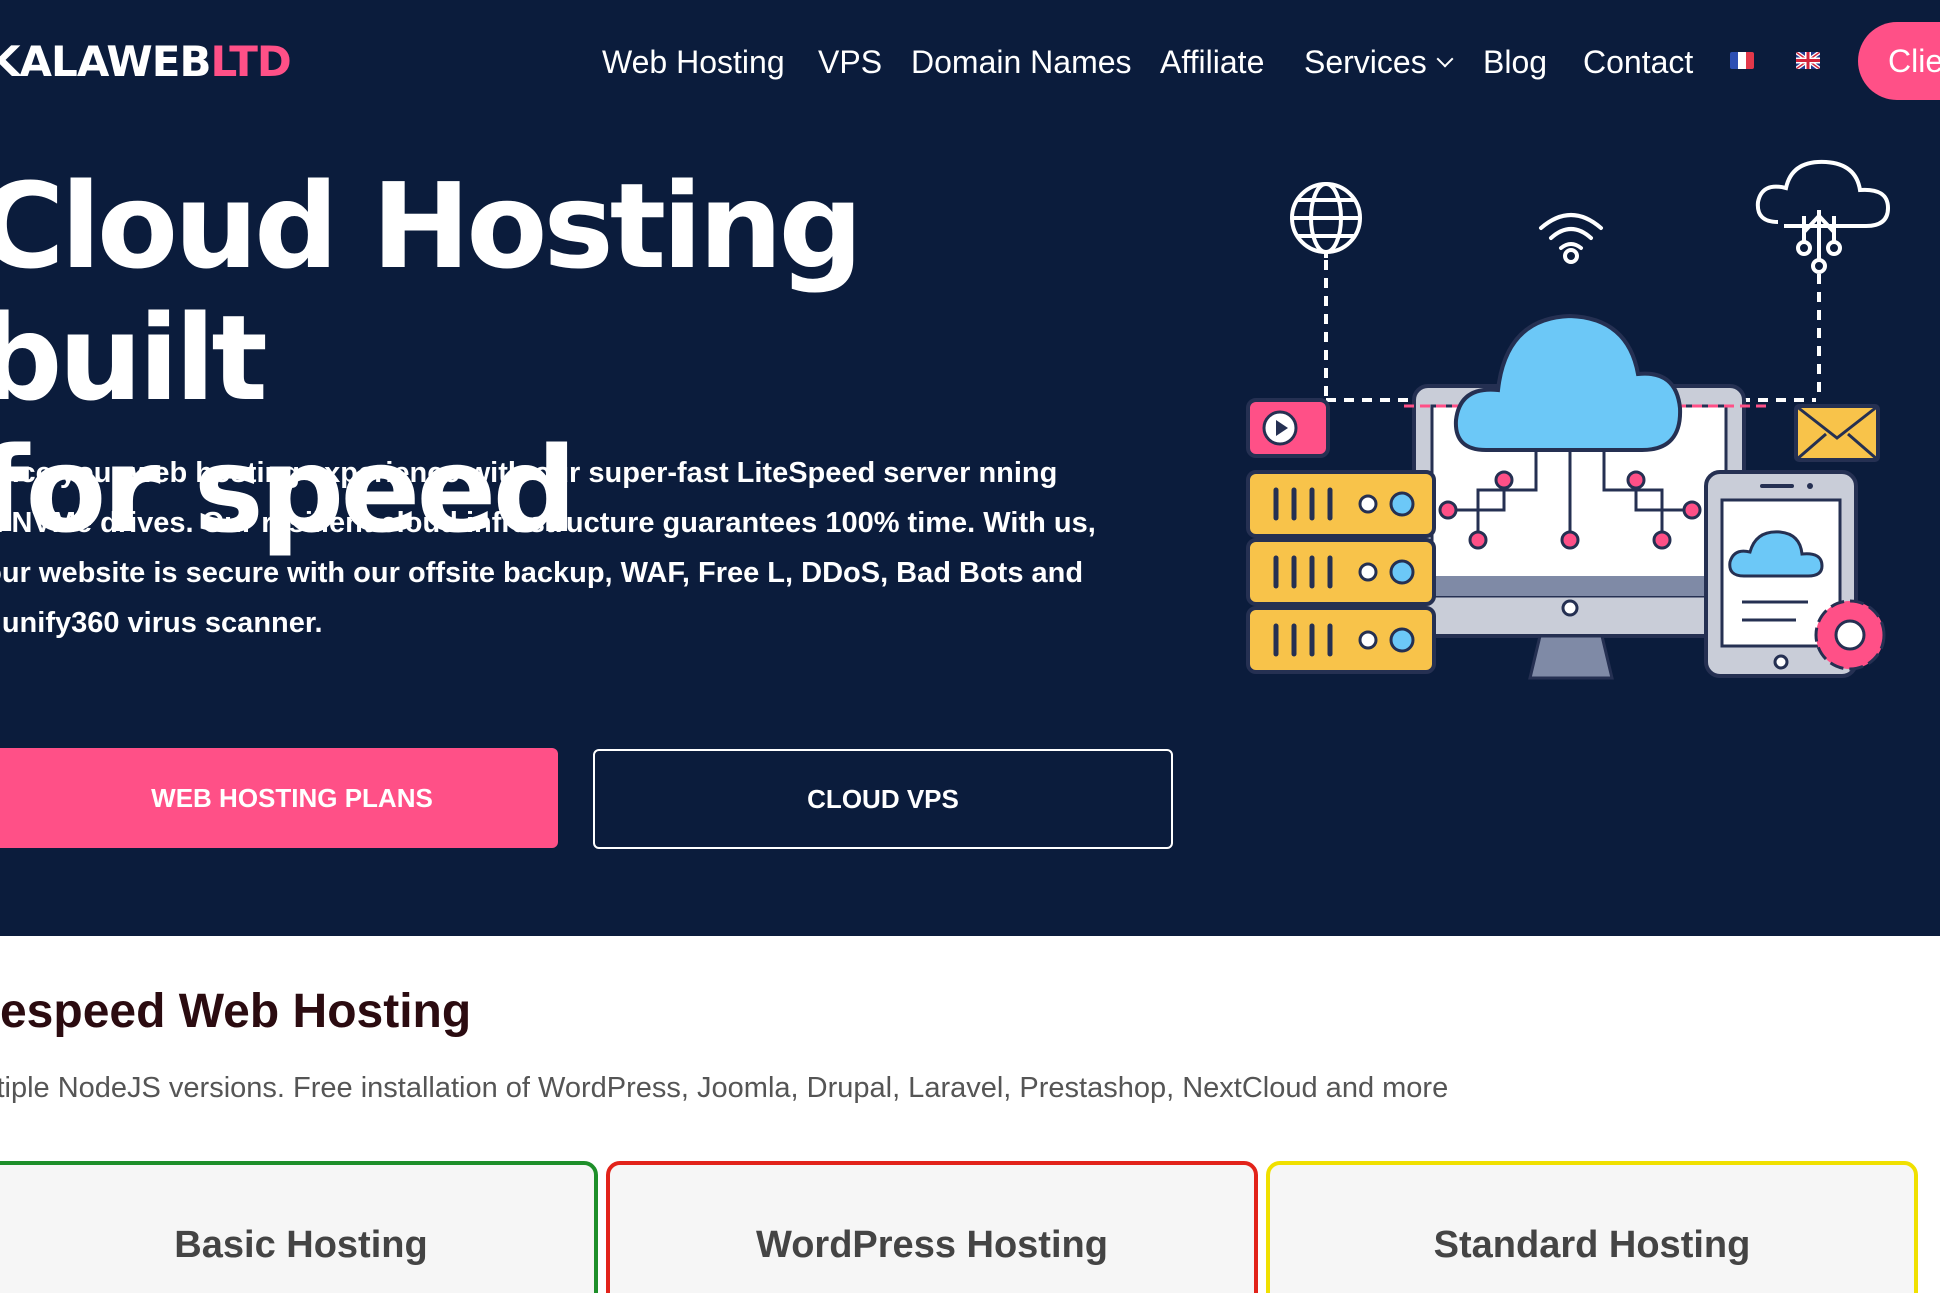 The width and height of the screenshot is (1940, 1293). I want to click on uk-flag-icon, so click(1808, 60).